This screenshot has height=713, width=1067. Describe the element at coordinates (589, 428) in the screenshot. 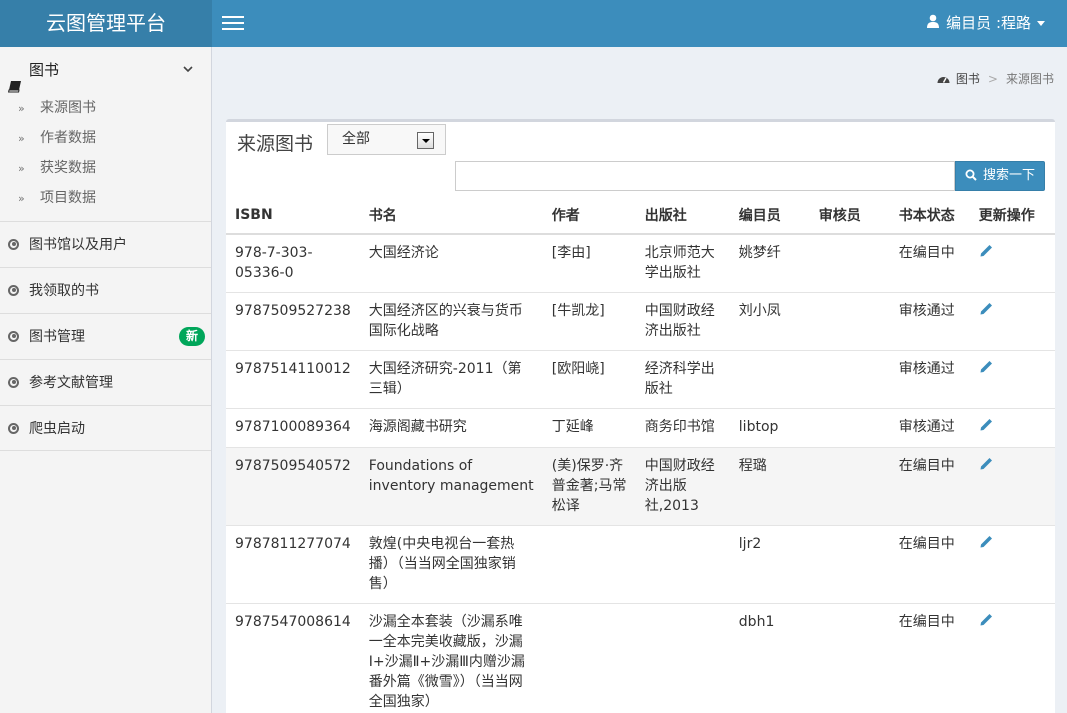

I see `cell-author: 丁延峰` at that location.